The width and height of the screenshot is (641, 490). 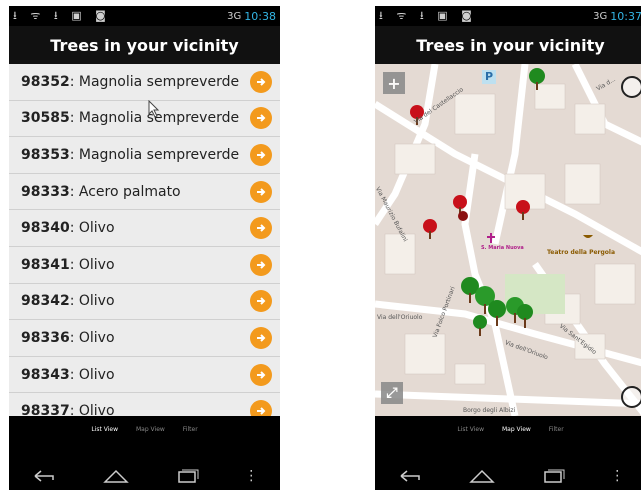 What do you see at coordinates (45, 118) in the screenshot?
I see `tree-id: 30585` at bounding box center [45, 118].